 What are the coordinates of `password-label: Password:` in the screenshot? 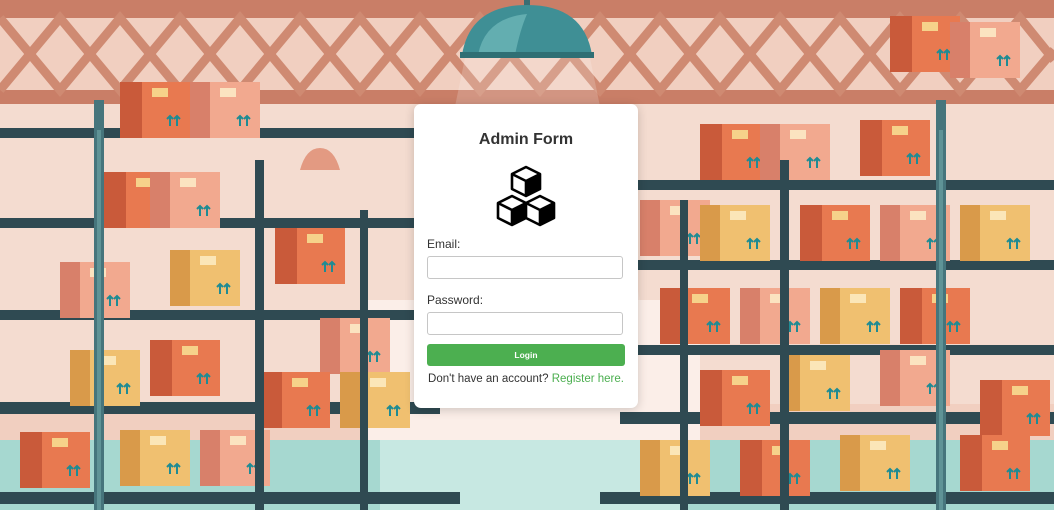 It's located at (455, 300).